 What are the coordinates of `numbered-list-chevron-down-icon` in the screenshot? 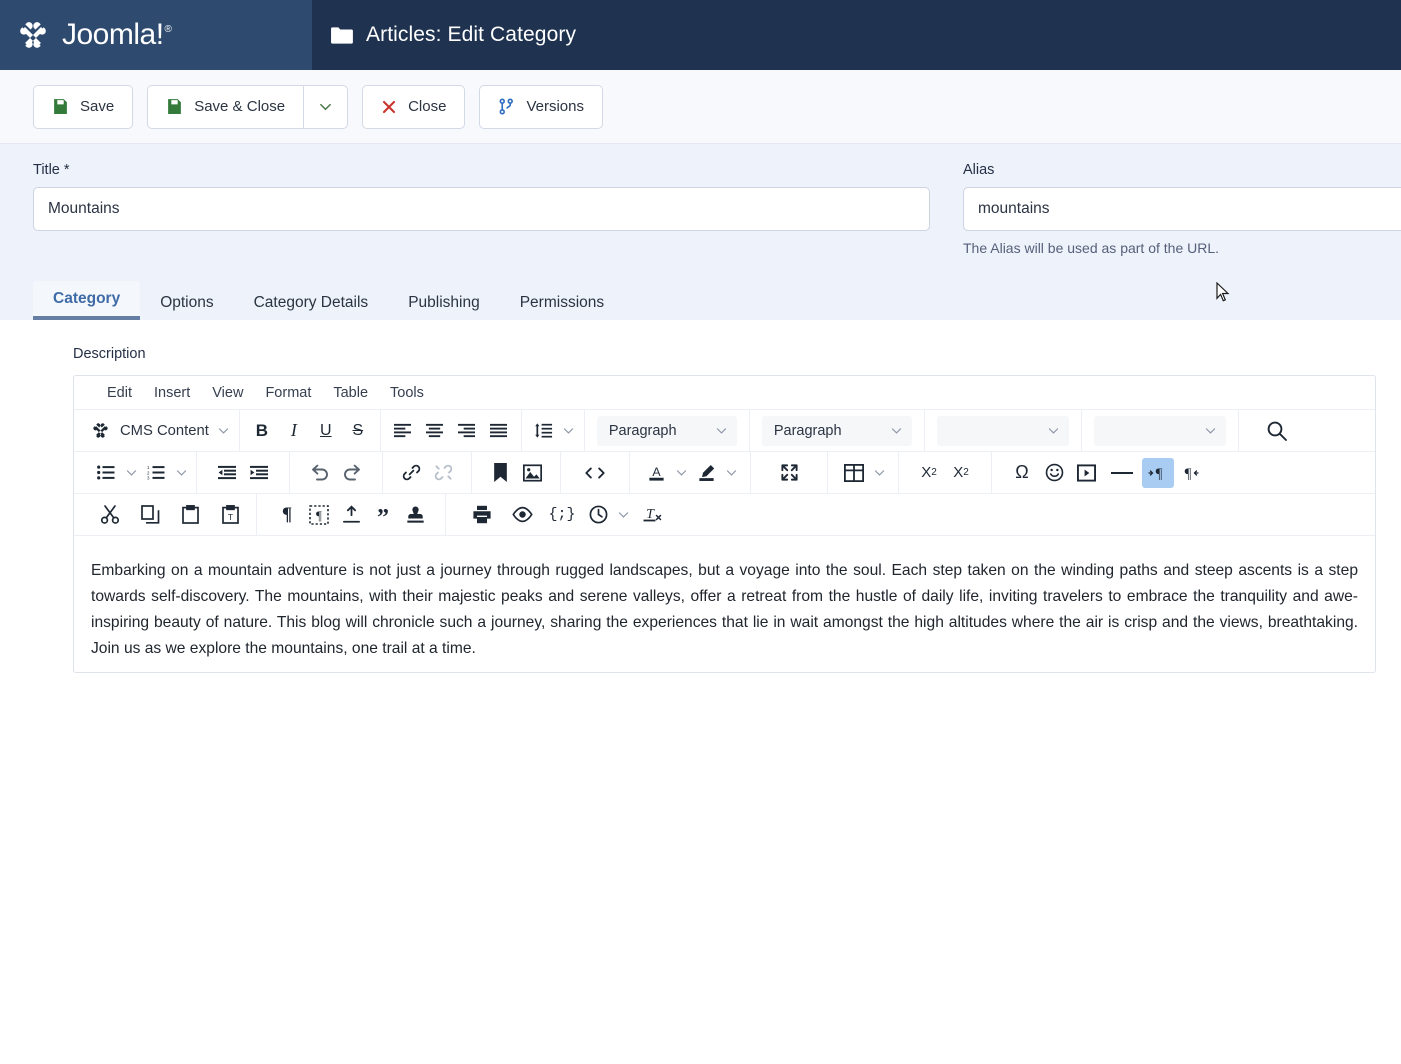 It's located at (181, 473).